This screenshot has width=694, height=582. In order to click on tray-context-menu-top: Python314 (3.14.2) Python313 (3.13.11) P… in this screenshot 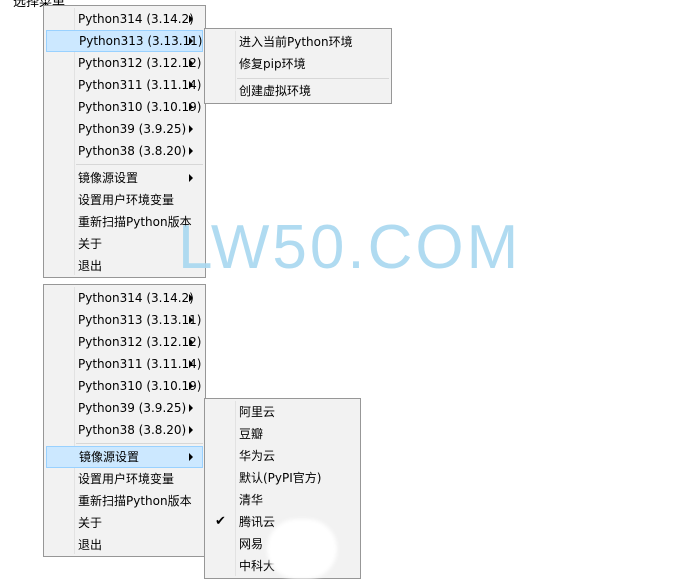, I will do `click(124, 141)`.